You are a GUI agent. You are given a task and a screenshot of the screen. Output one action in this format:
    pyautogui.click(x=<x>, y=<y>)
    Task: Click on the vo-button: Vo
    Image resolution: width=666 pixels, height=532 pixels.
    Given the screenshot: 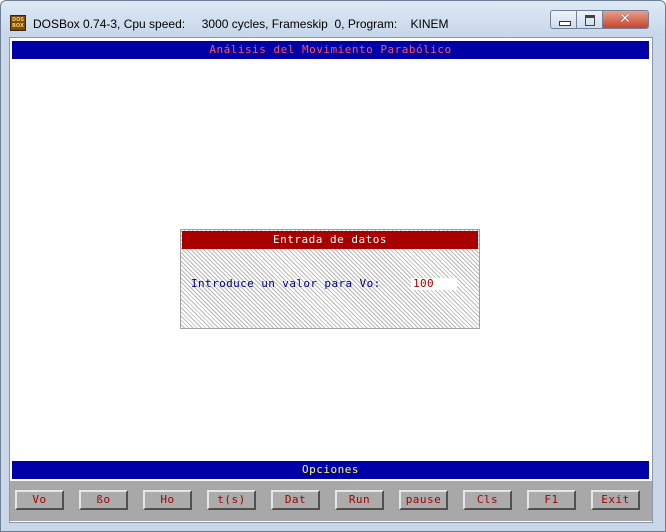 What is the action you would take?
    pyautogui.click(x=39, y=500)
    